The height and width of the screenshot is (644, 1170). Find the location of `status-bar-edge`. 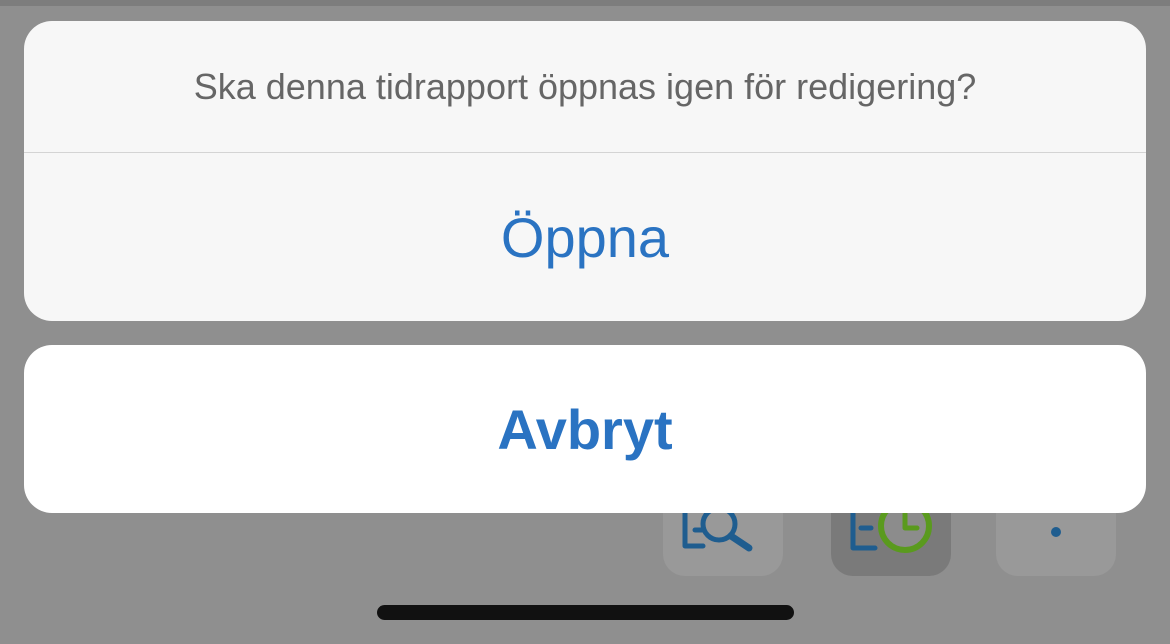

status-bar-edge is located at coordinates (585, 3).